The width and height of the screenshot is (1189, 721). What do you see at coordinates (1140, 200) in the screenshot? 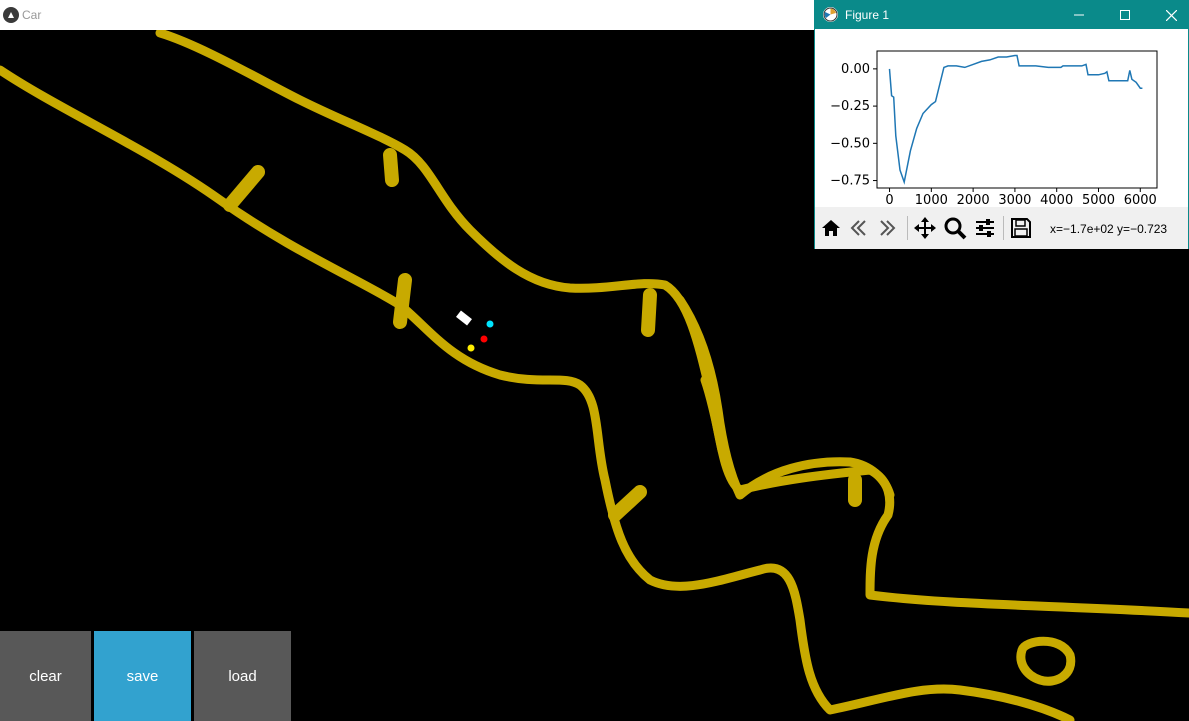
I see `x-tick-label: 6000` at bounding box center [1140, 200].